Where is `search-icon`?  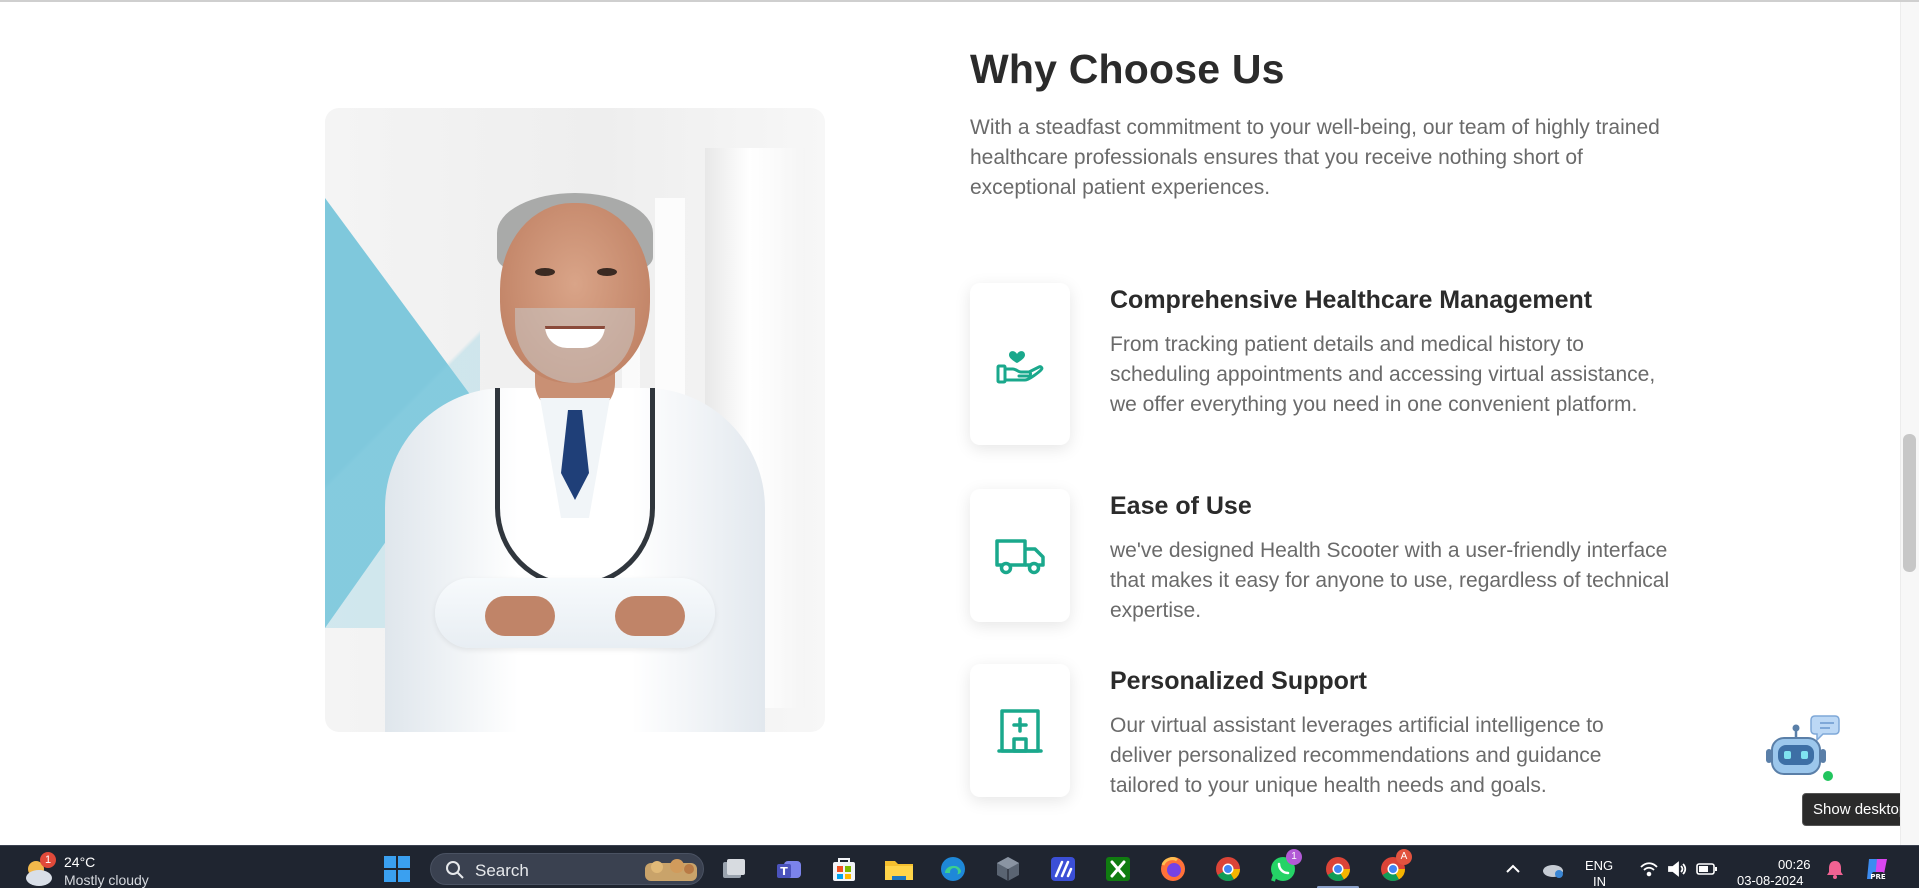
search-icon is located at coordinates (455, 870).